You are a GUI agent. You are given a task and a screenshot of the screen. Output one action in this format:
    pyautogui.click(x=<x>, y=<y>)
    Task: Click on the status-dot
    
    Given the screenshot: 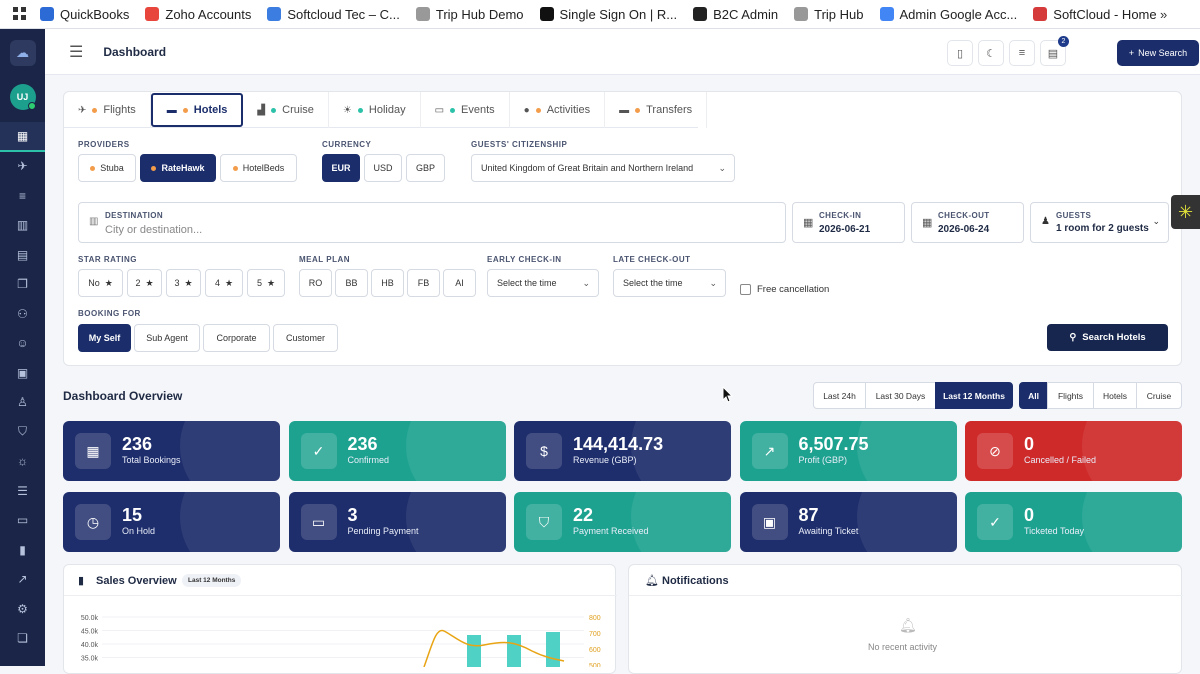 What is the action you would take?
    pyautogui.click(x=185, y=110)
    